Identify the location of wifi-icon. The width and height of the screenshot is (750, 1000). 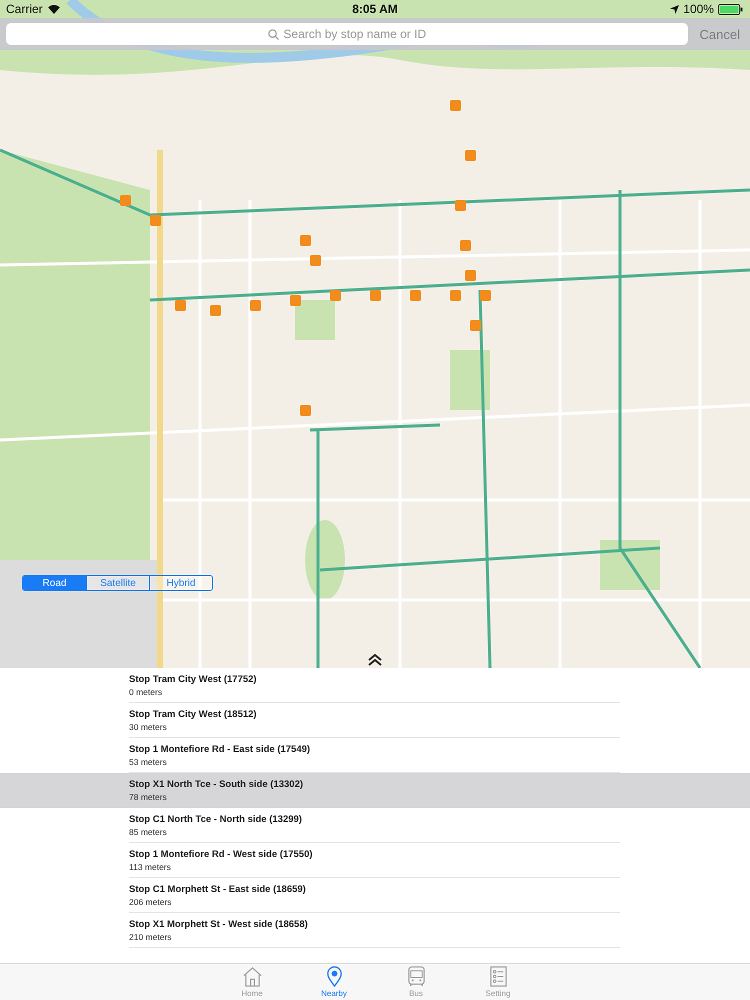
(53, 9).